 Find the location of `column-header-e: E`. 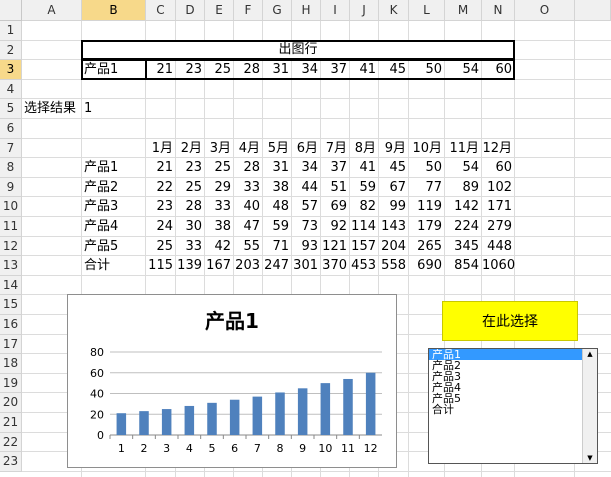

column-header-e: E is located at coordinates (219, 10).